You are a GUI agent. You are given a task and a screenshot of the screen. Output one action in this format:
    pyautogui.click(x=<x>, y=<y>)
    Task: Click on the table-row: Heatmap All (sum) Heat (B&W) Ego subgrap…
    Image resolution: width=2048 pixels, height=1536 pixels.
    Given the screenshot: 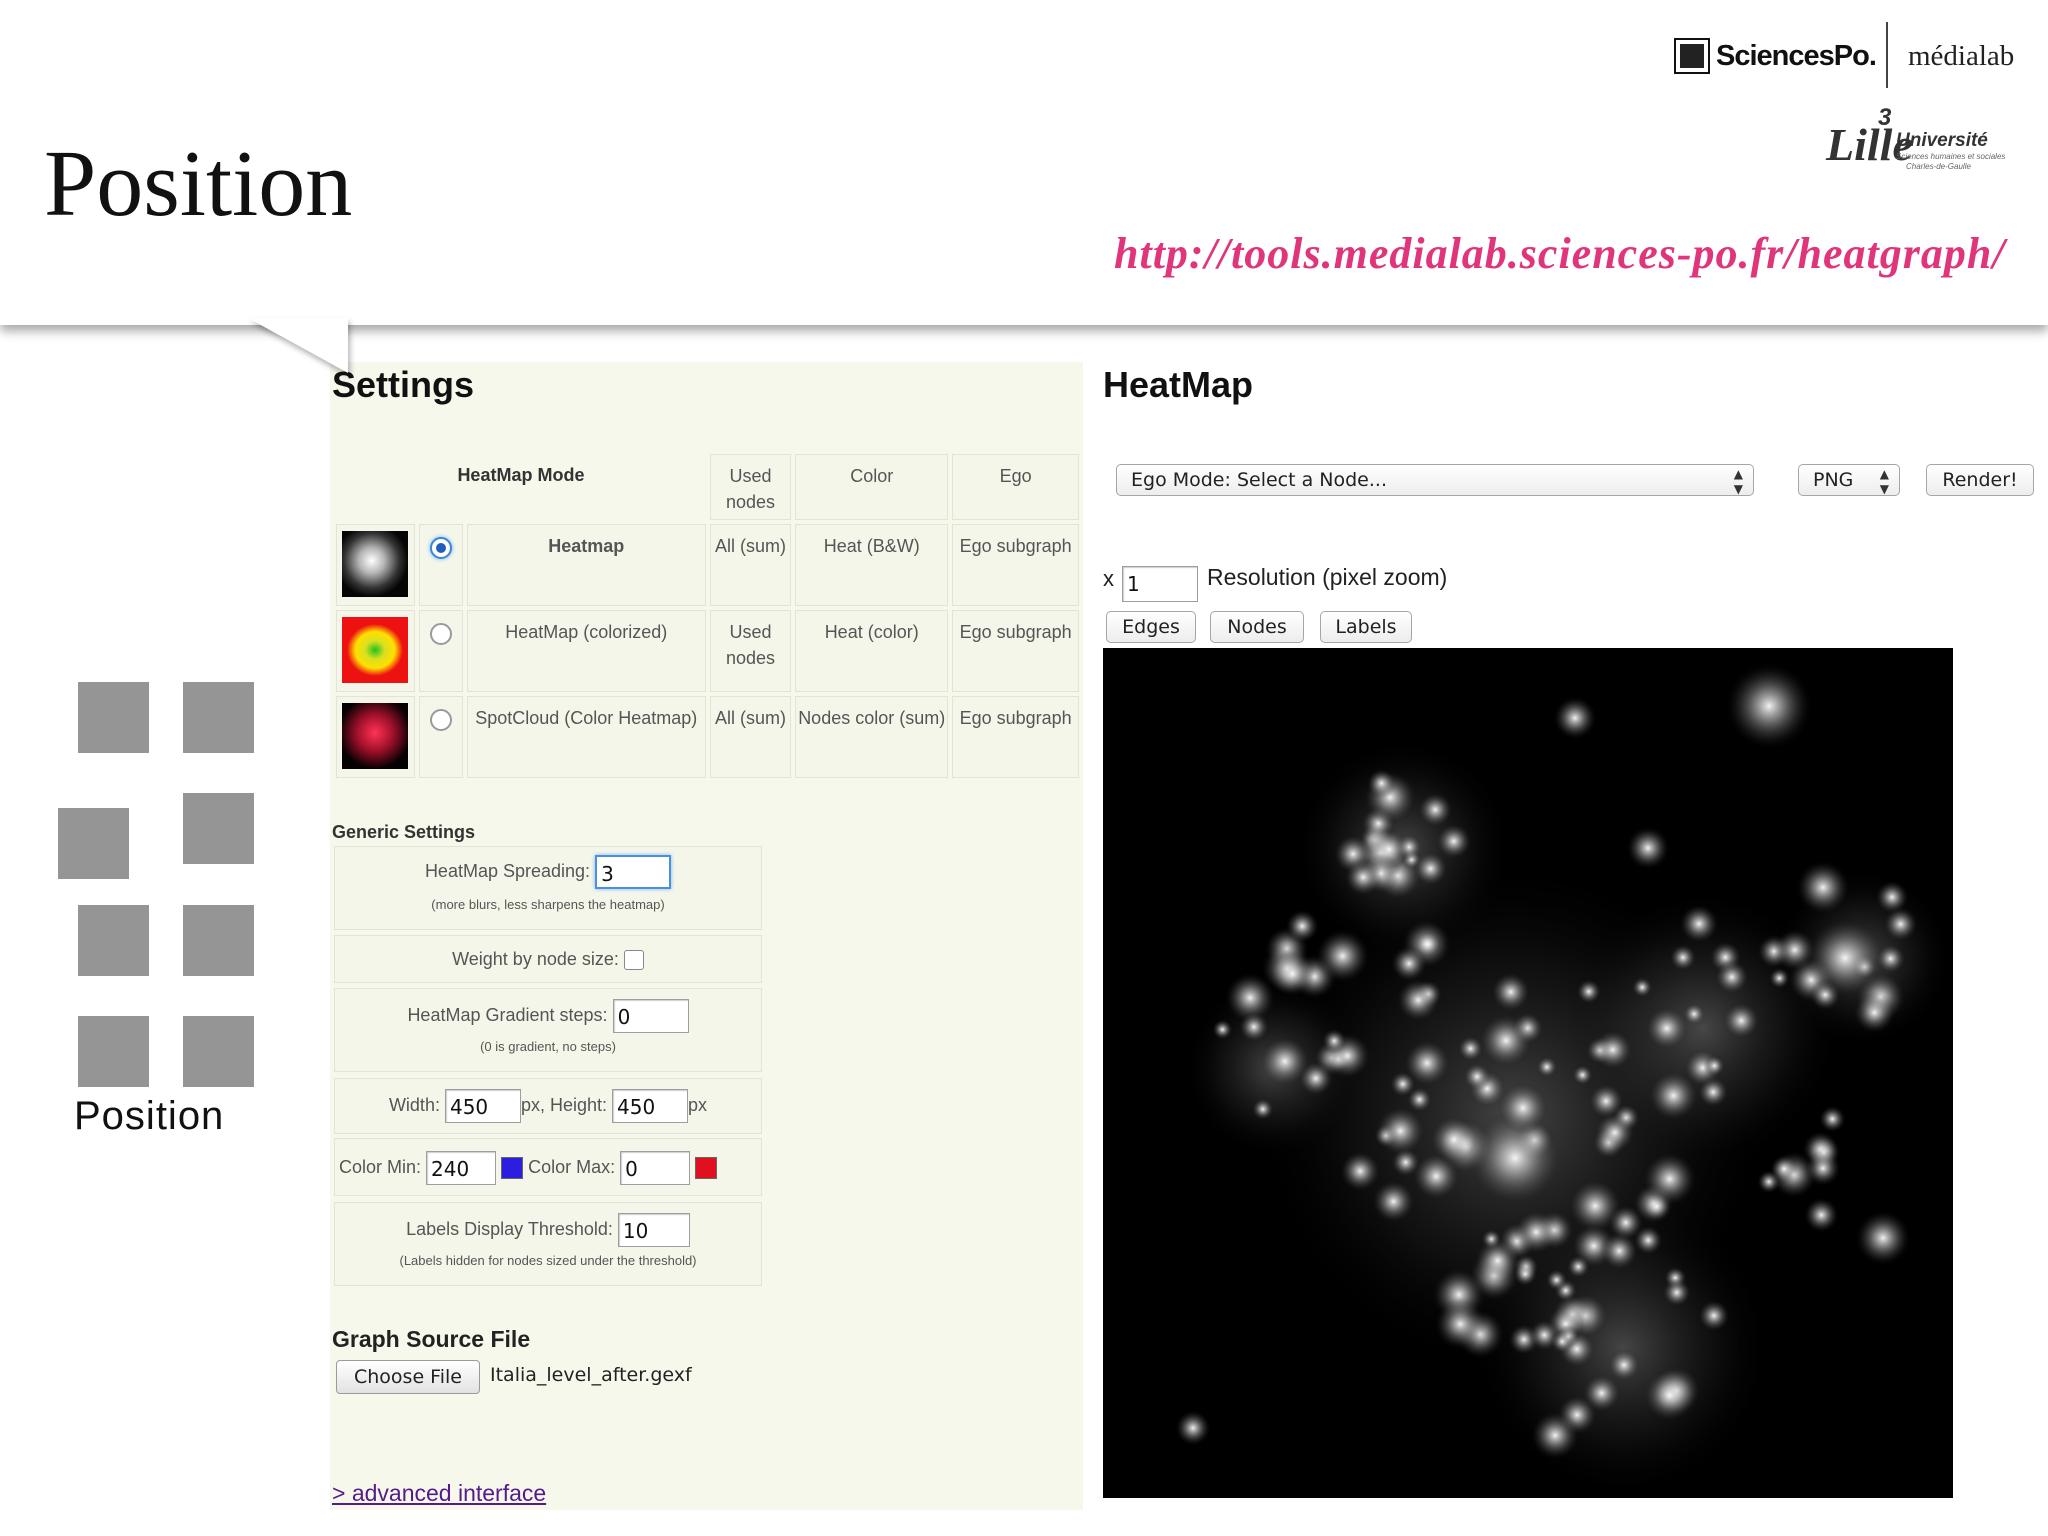 What is the action you would take?
    pyautogui.click(x=707, y=565)
    